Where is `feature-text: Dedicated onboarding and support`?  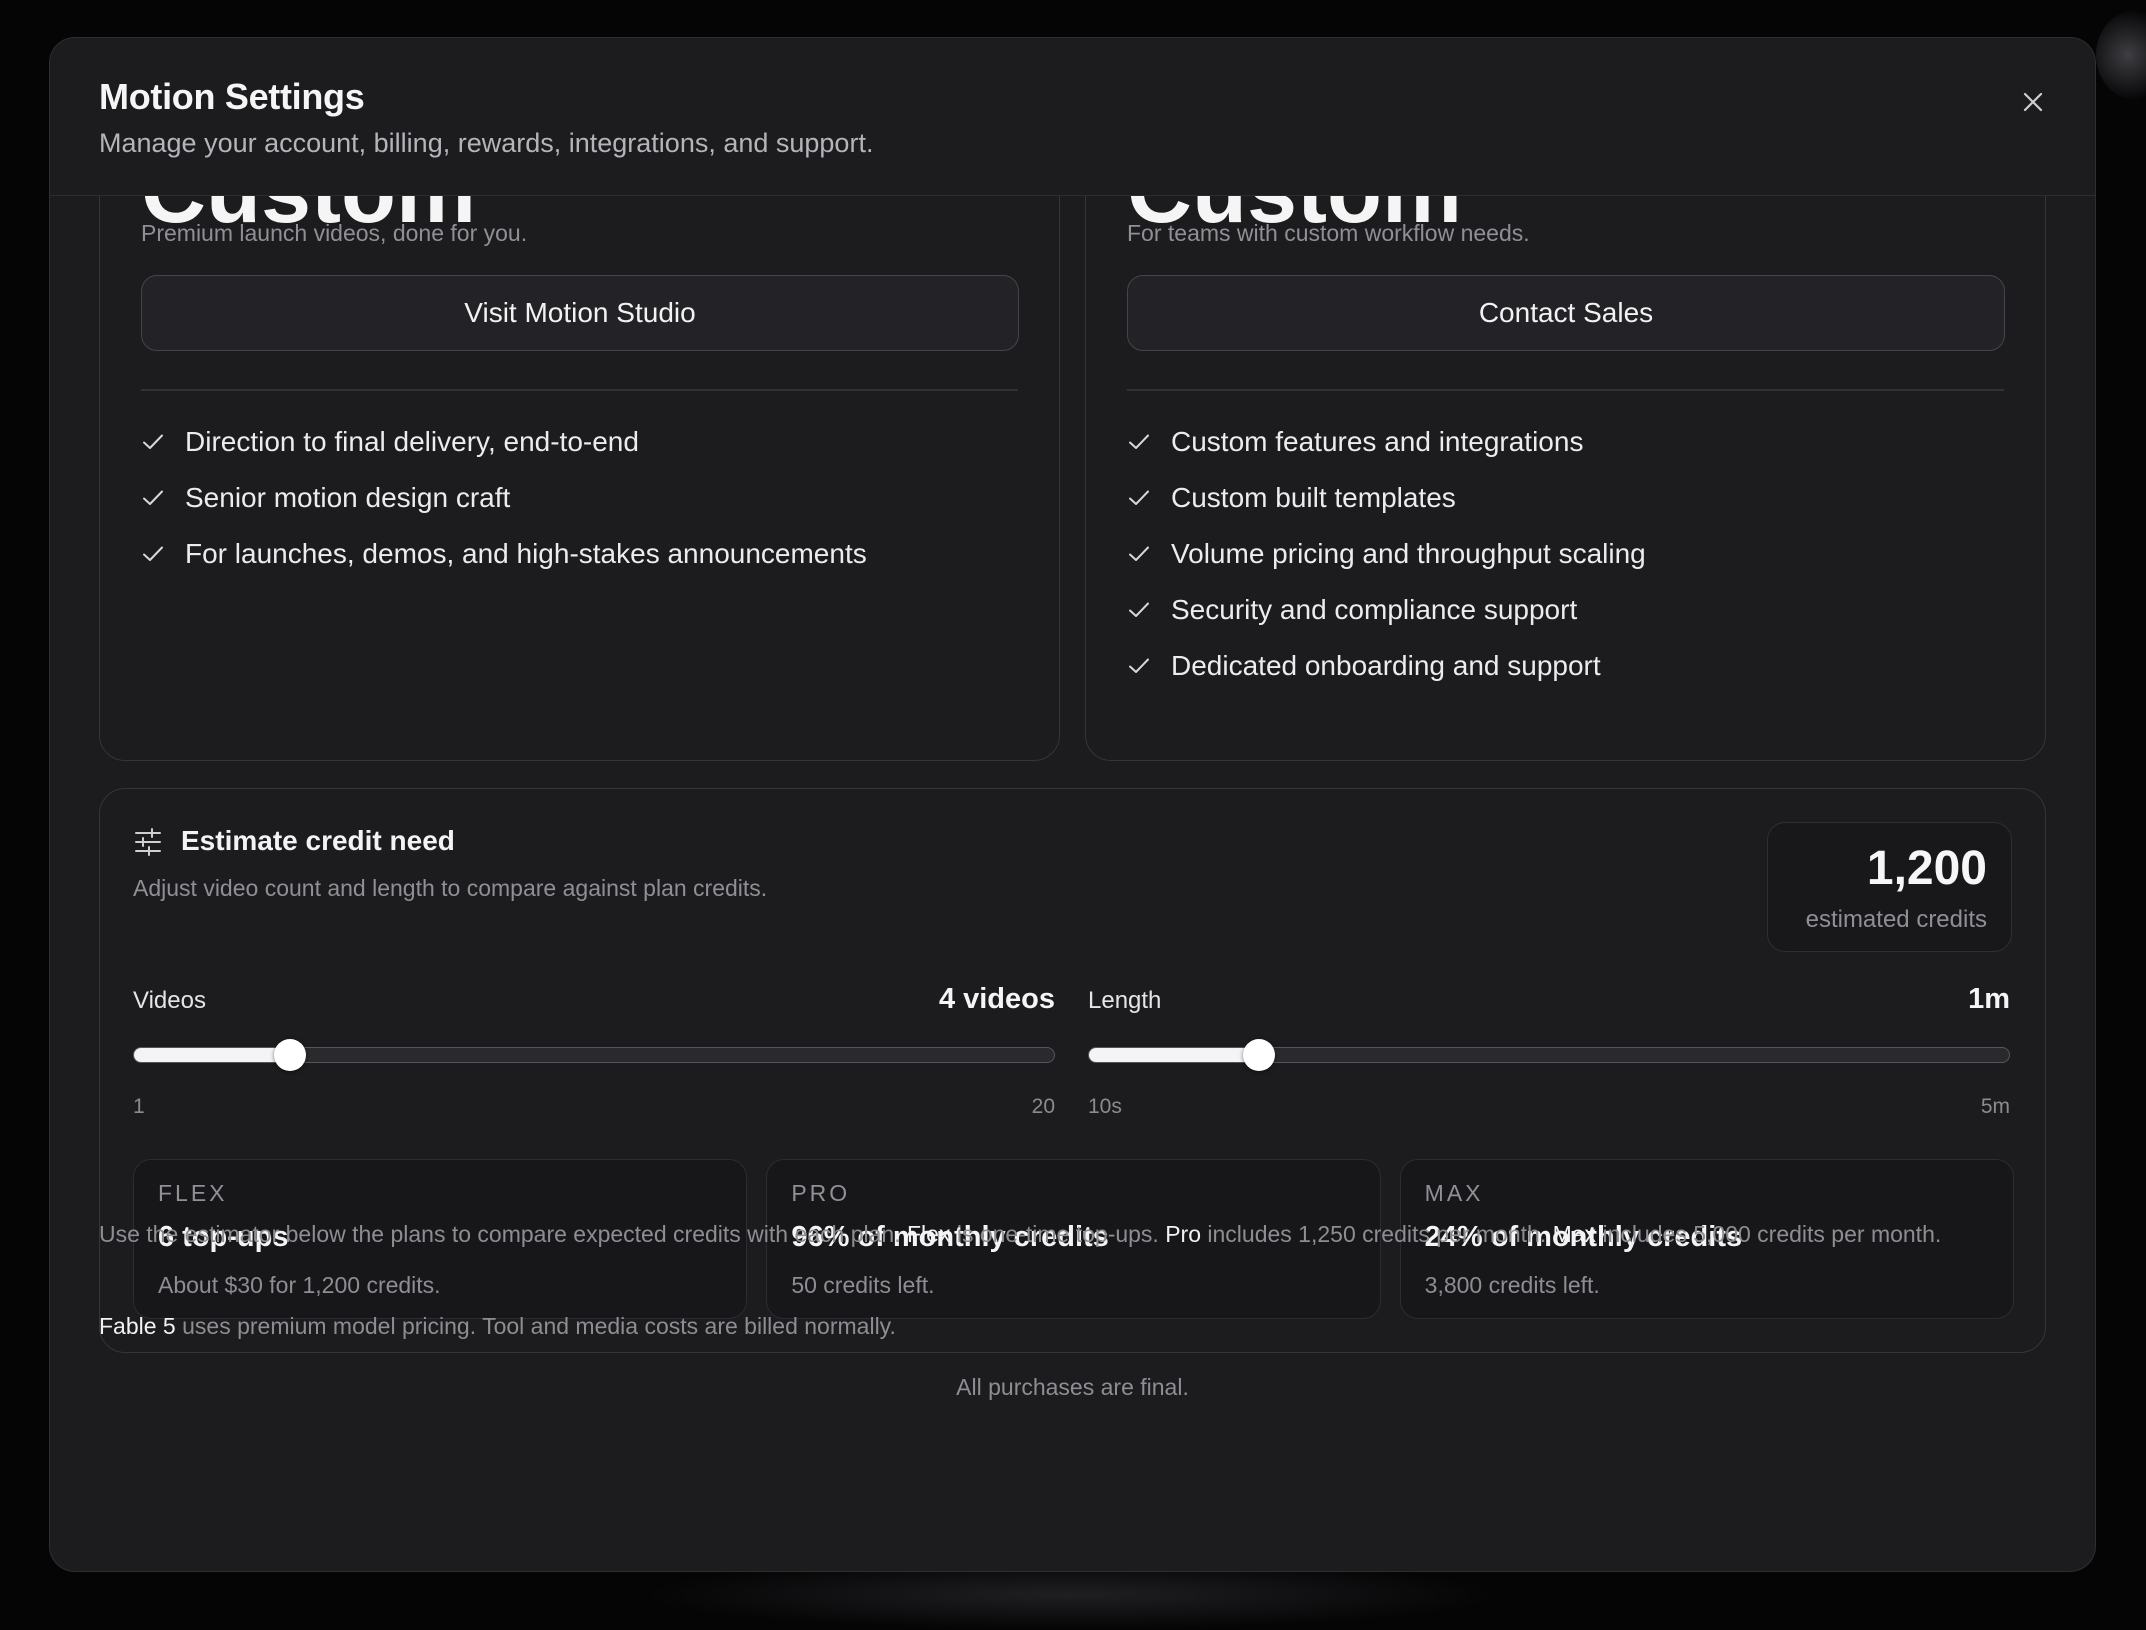 feature-text: Dedicated onboarding and support is located at coordinates (1386, 665).